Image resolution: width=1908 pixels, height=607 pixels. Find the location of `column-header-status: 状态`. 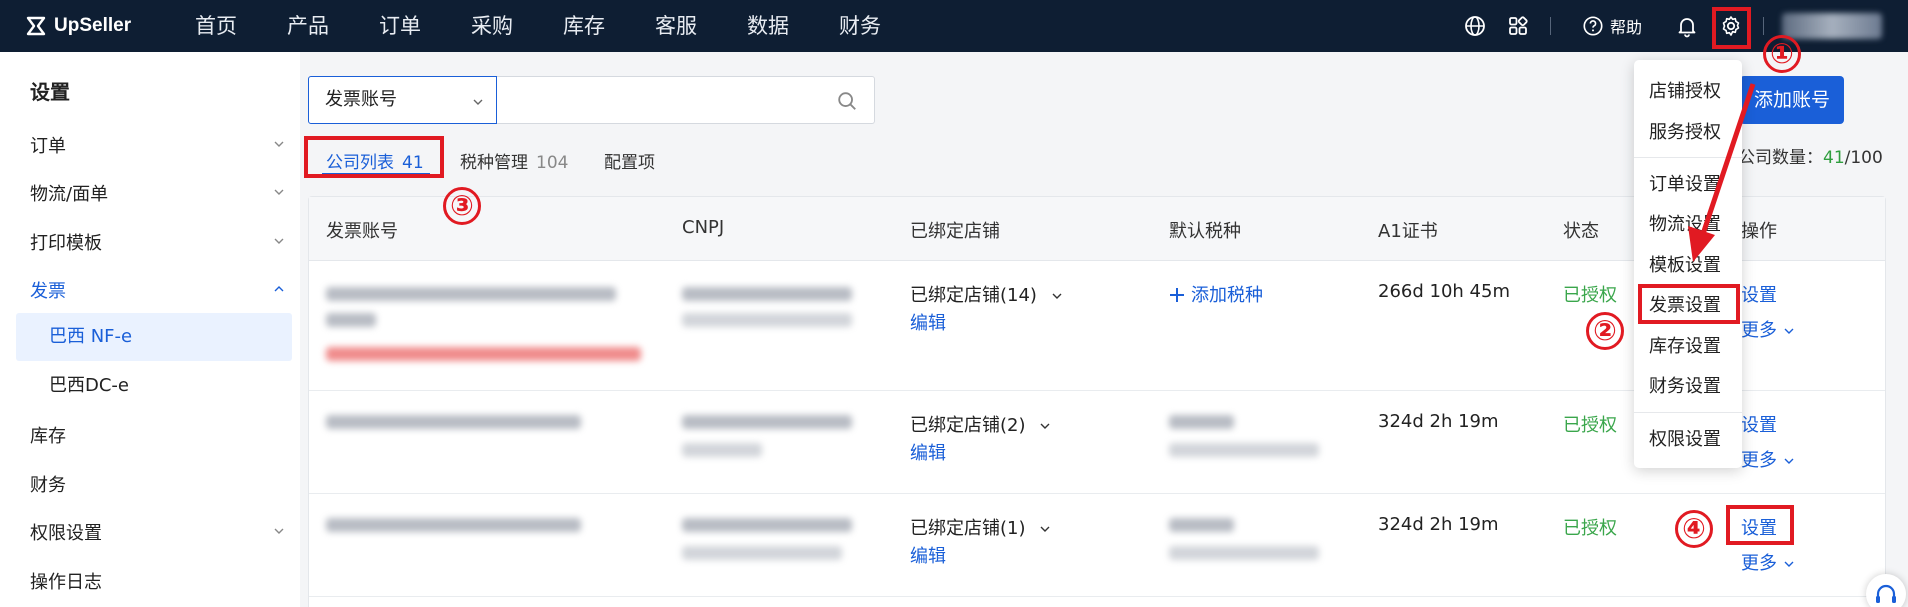

column-header-status: 状态 is located at coordinates (1581, 231).